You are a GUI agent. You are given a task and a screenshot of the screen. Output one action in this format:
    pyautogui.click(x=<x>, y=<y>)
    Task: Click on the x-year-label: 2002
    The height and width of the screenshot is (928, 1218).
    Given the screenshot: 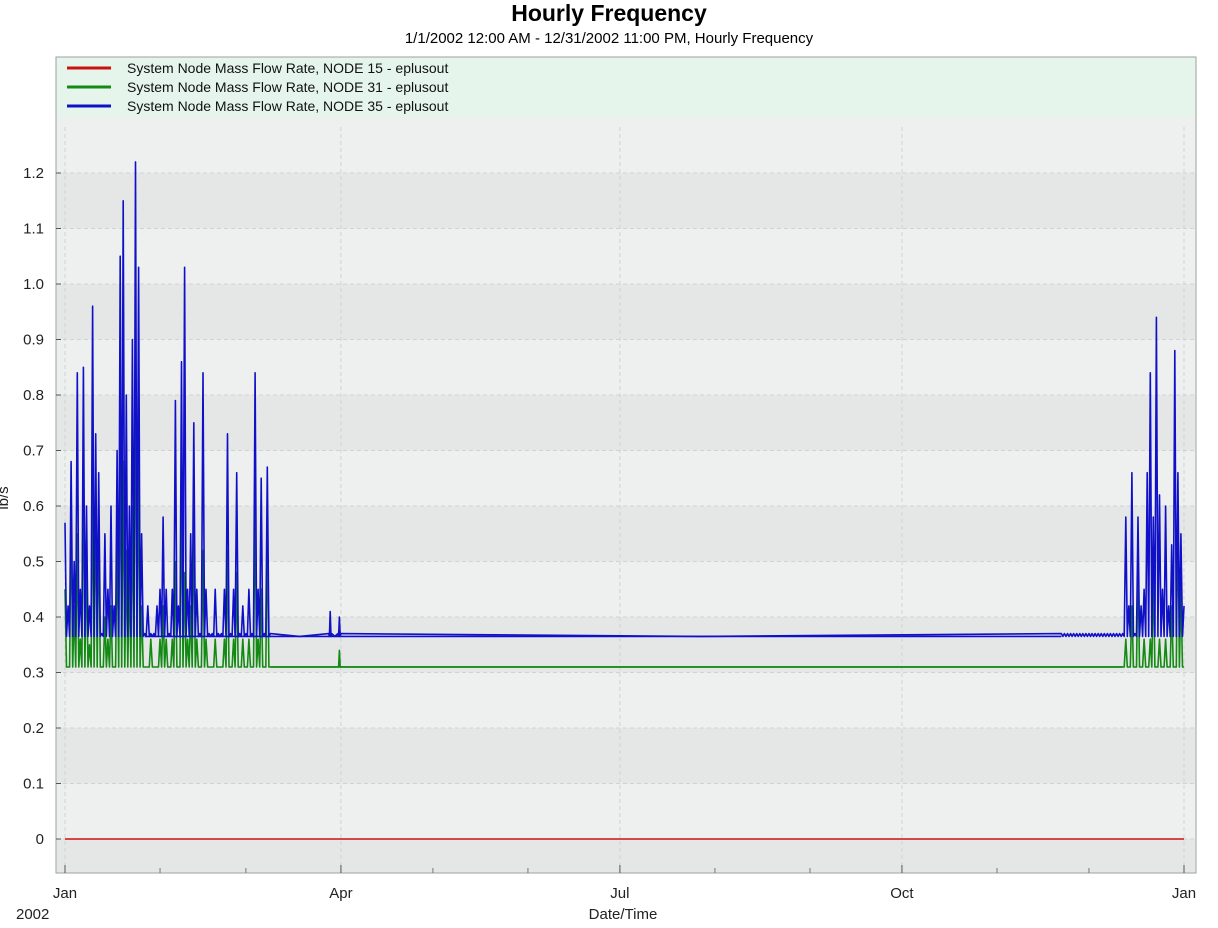 What is the action you would take?
    pyautogui.click(x=32, y=914)
    